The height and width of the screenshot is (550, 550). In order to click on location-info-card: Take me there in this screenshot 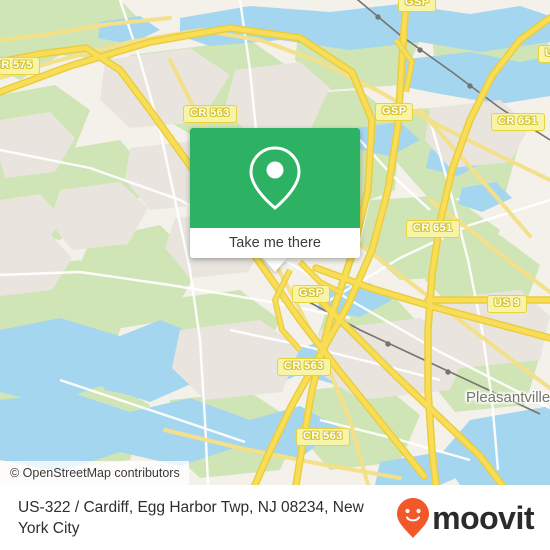, I will do `click(275, 193)`.